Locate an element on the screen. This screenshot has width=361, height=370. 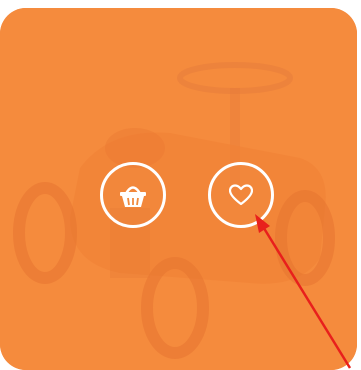
basket-icon is located at coordinates (133, 195).